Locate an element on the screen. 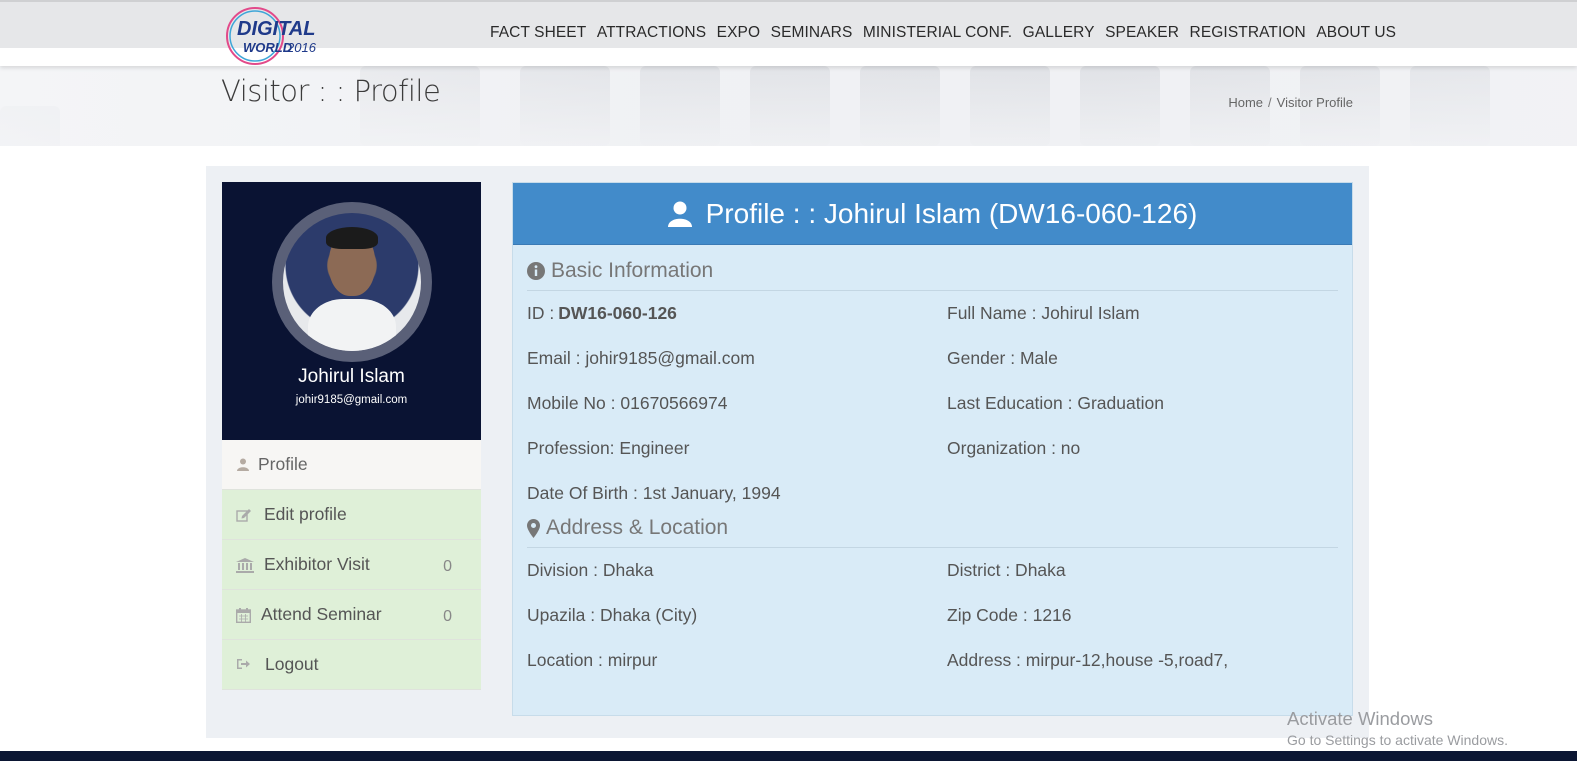  address-field: Address : mirpur-12,house -5,road7, is located at coordinates (1088, 660).